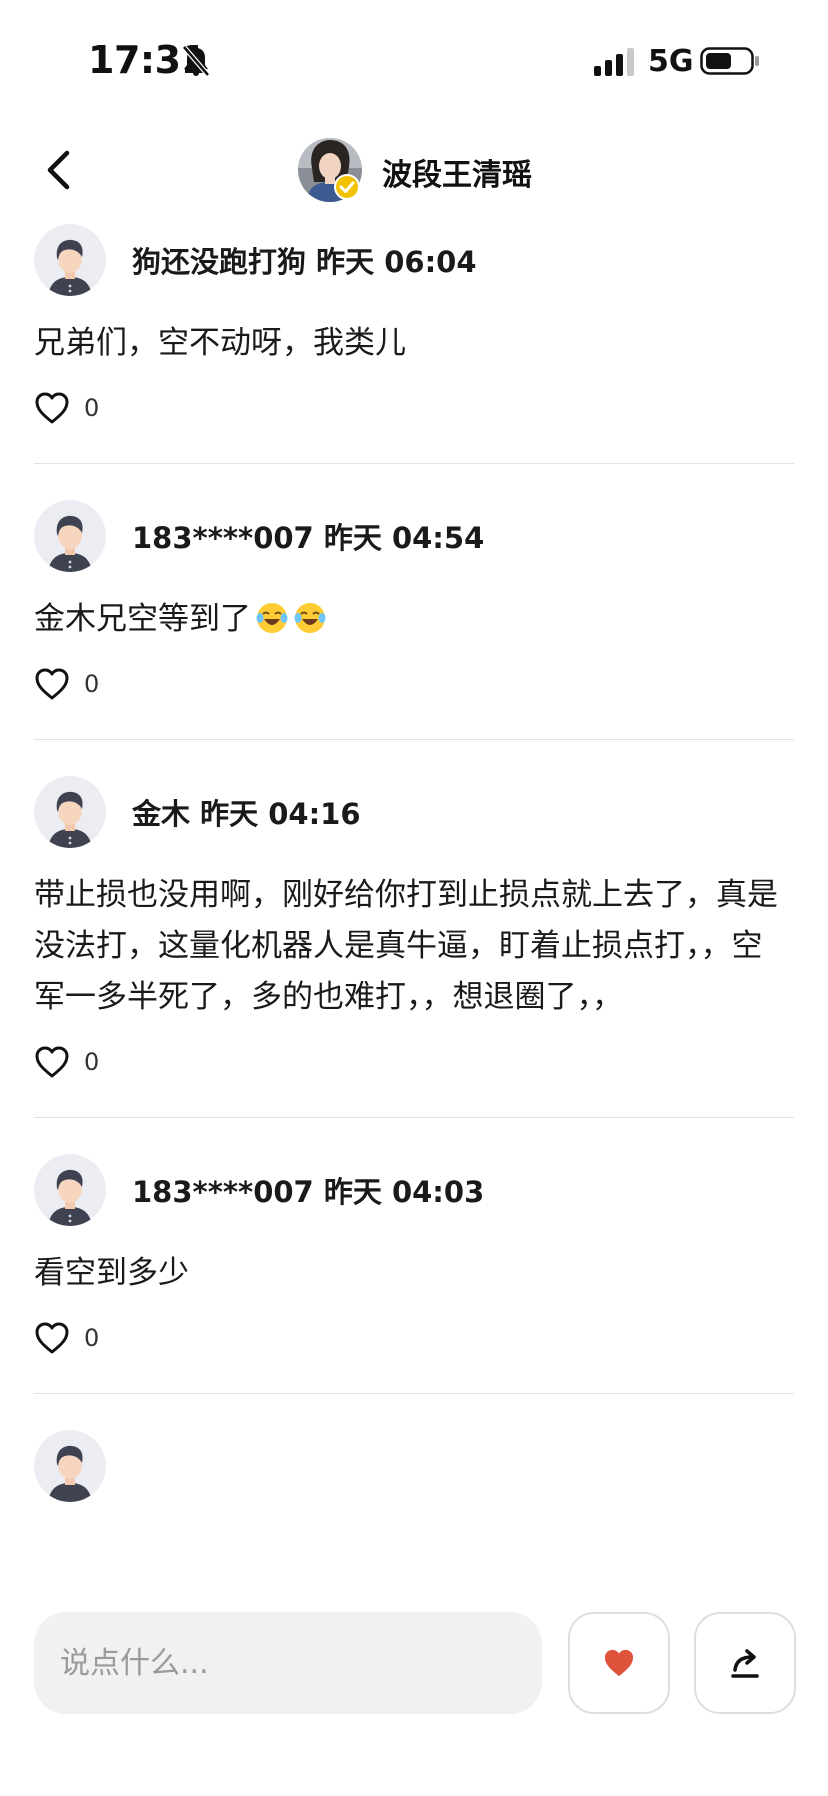 This screenshot has height=1796, width=828. What do you see at coordinates (196, 61) in the screenshot?
I see `bell-slash-icon` at bounding box center [196, 61].